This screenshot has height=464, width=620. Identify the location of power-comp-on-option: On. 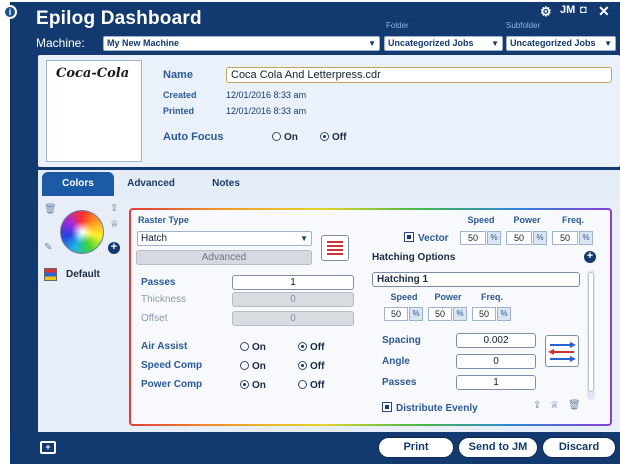
(253, 385).